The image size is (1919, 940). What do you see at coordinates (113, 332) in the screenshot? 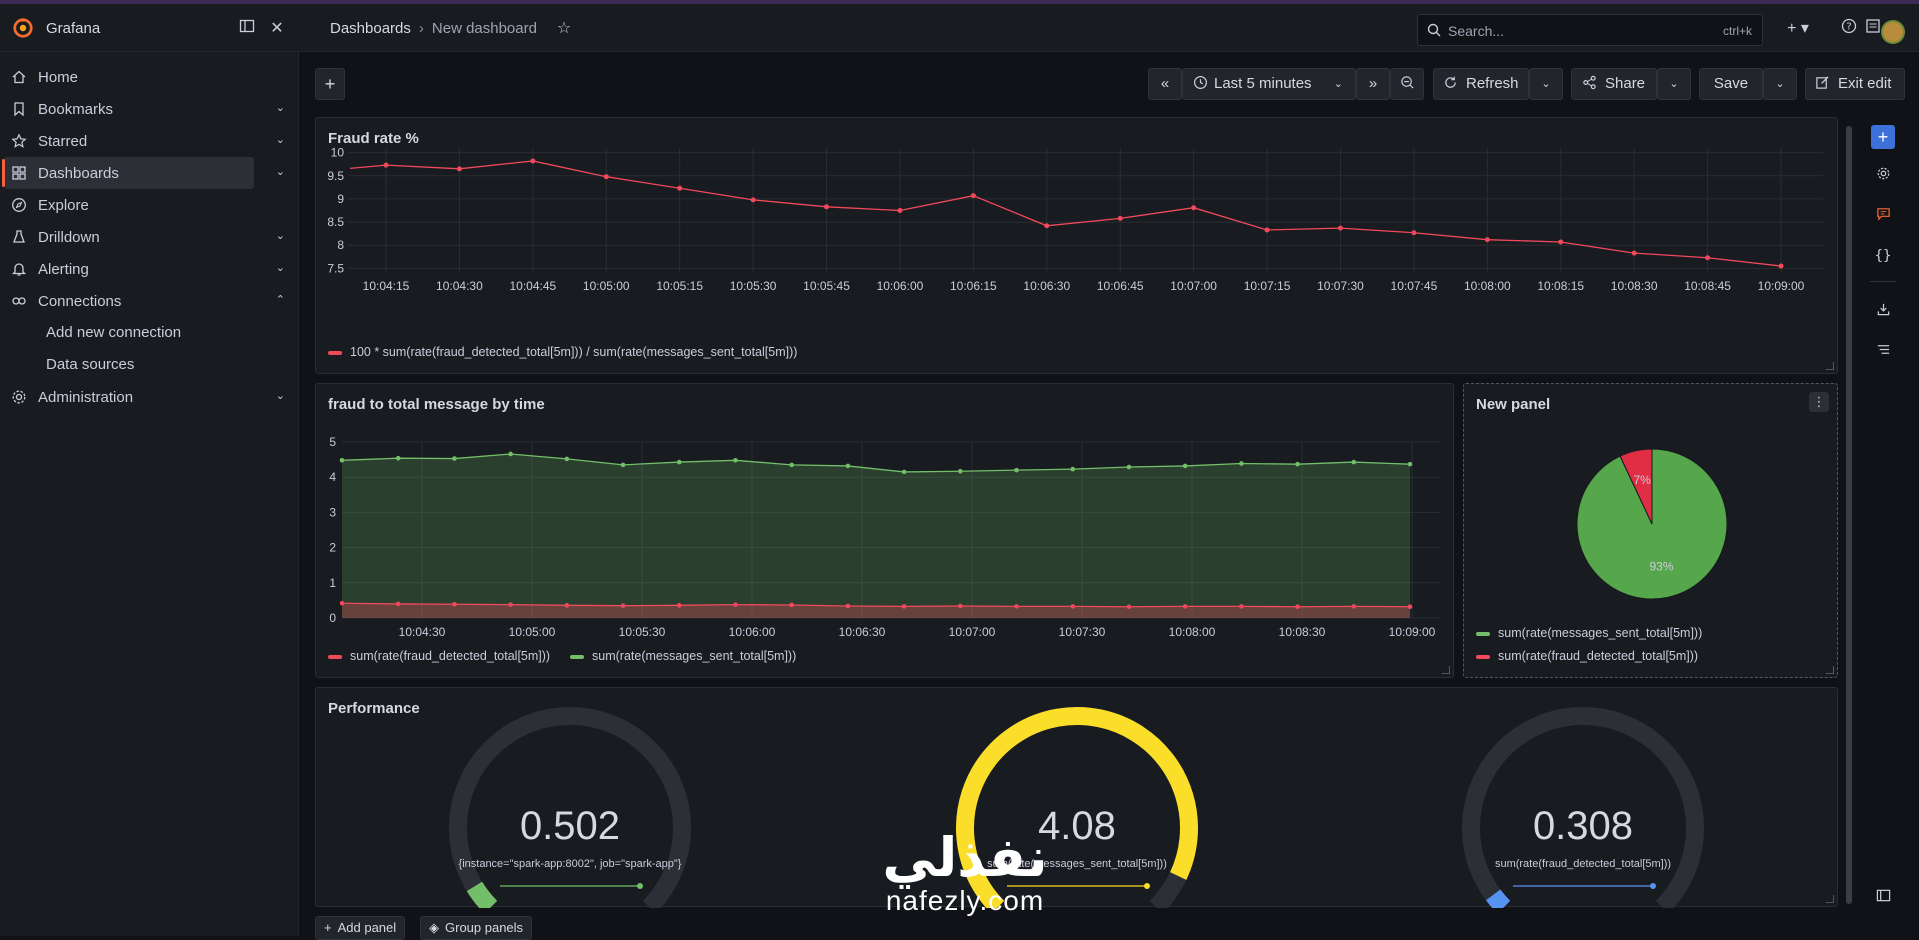
I see `sidebar-subitem-add-new-connection: Add new connection` at bounding box center [113, 332].